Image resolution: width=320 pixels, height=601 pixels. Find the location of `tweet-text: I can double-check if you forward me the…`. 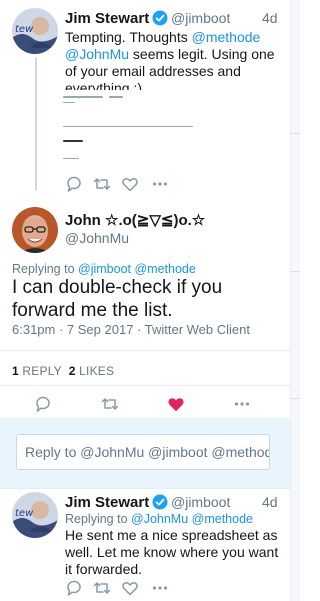

tweet-text: I can double-check if you forward me the… is located at coordinates (117, 299).